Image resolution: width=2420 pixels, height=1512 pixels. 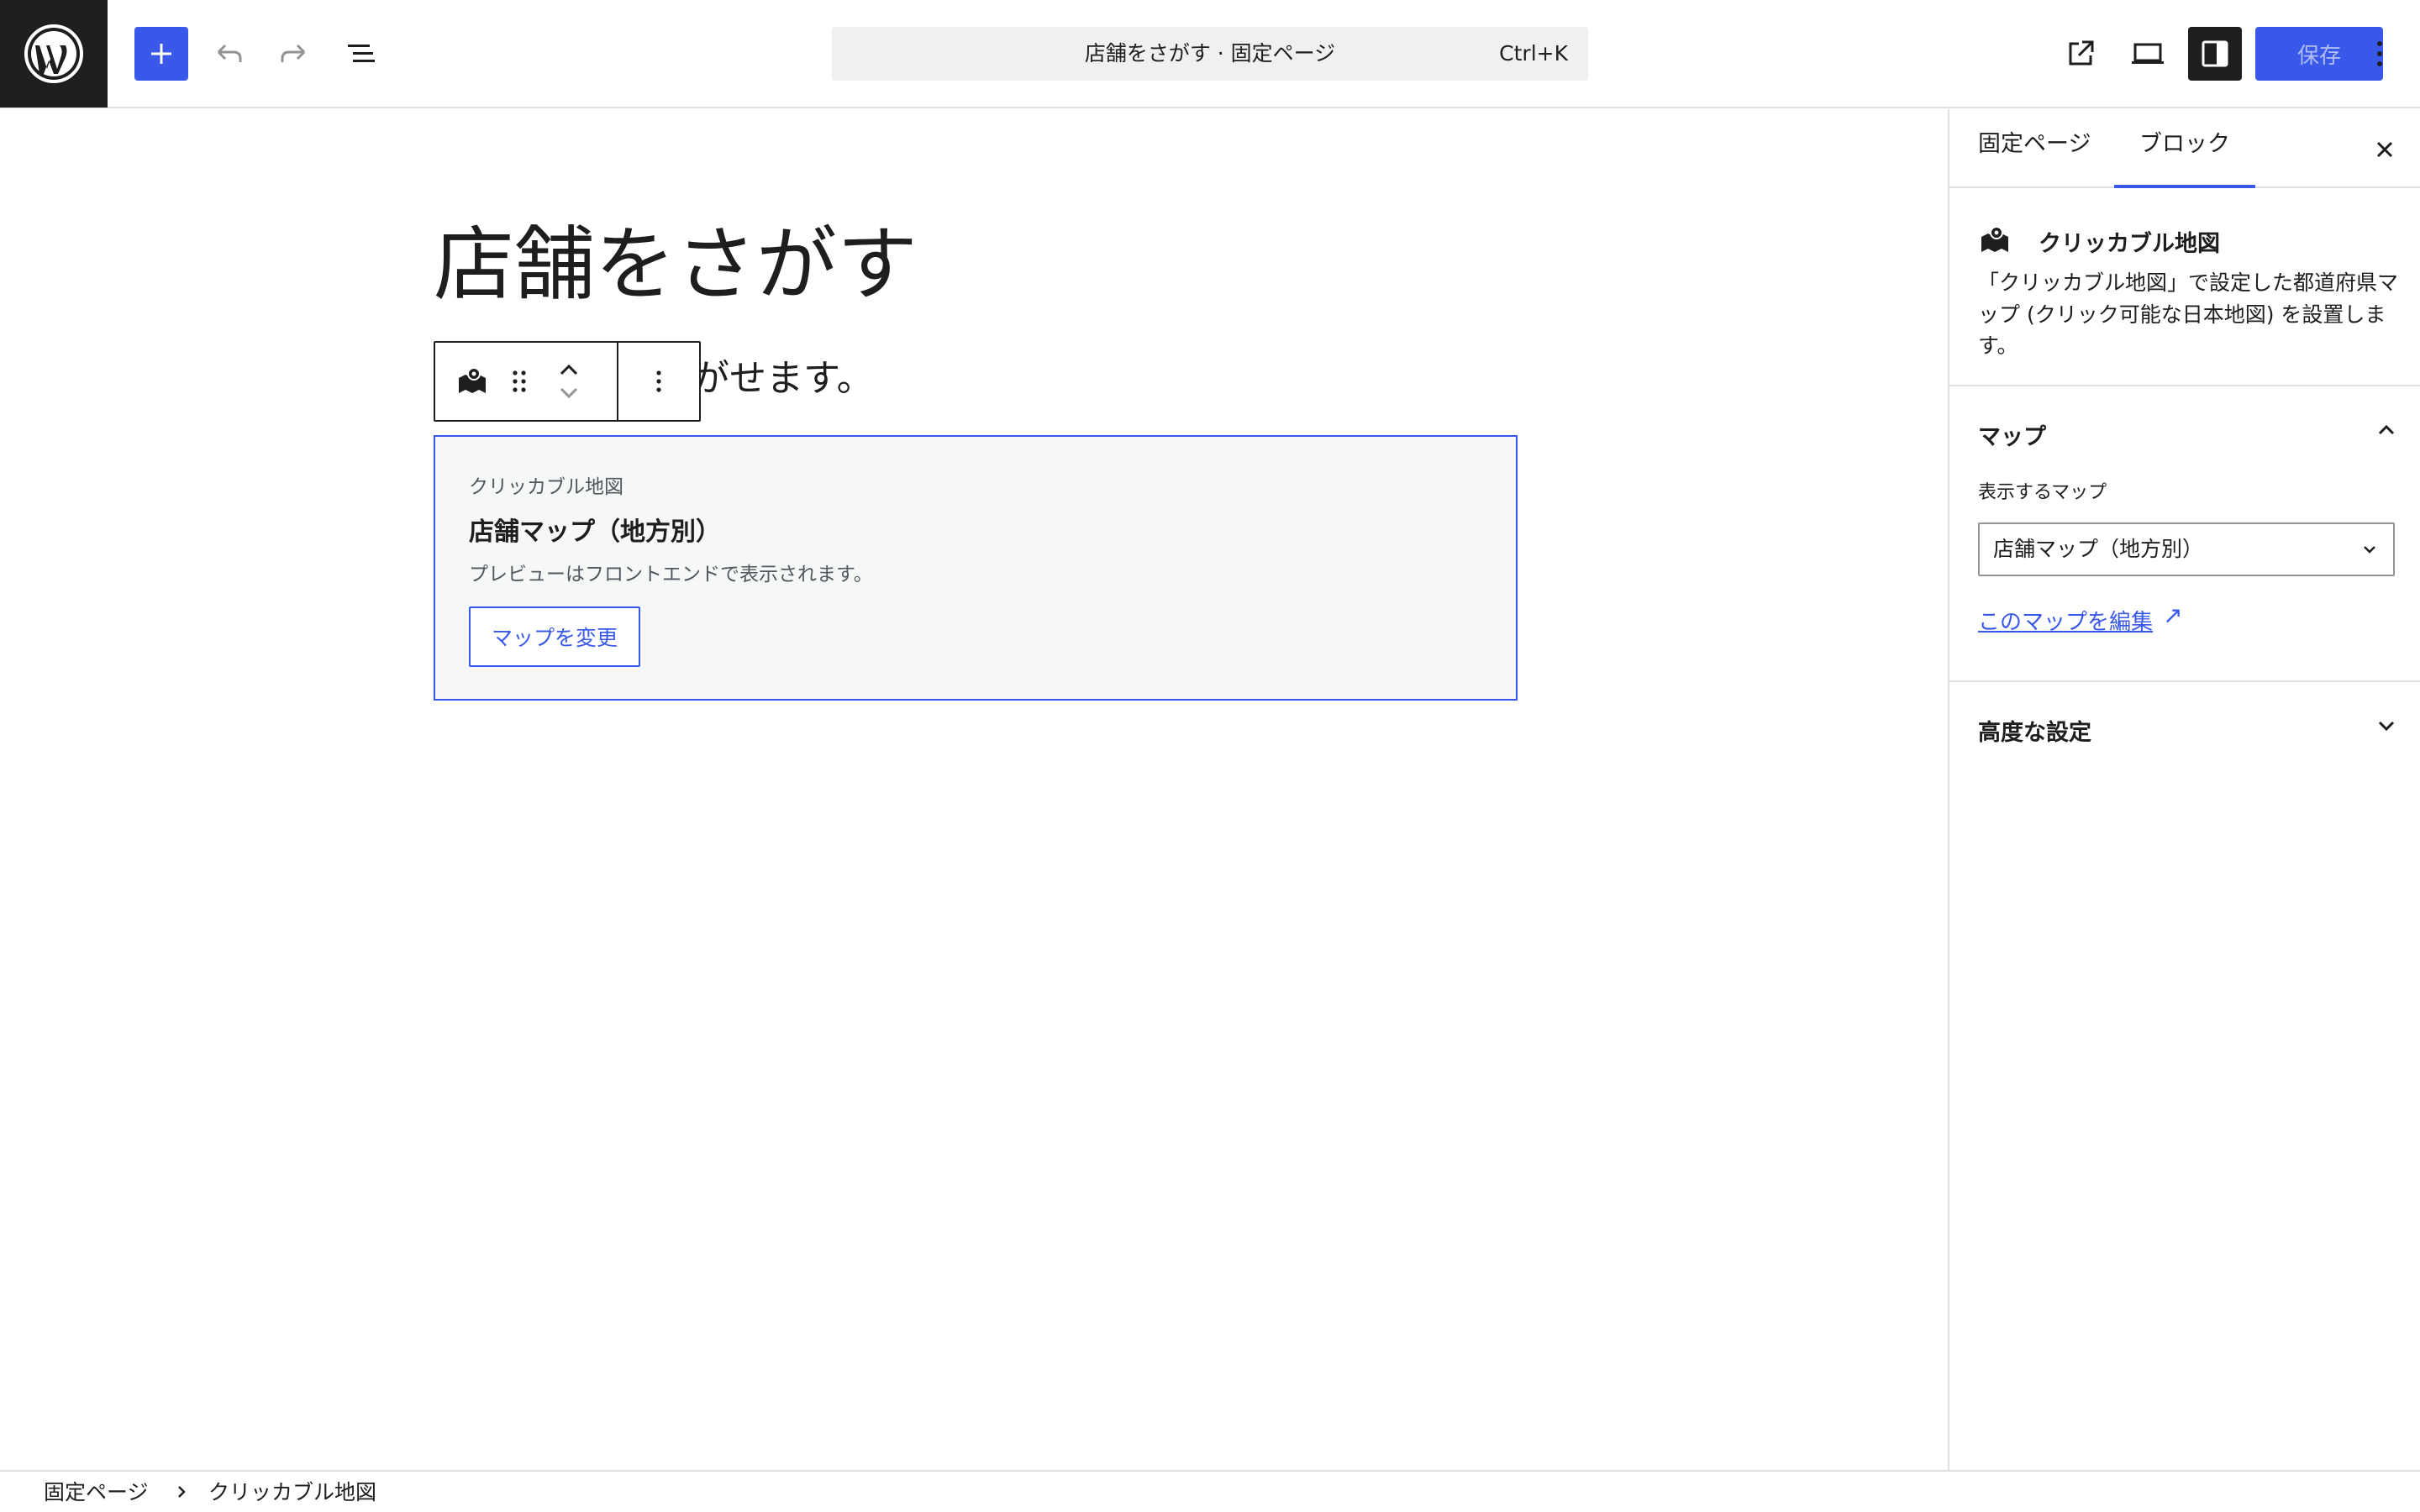 What do you see at coordinates (595, 532) in the screenshot?
I see `map-name: 店舗マップ（地方別）` at bounding box center [595, 532].